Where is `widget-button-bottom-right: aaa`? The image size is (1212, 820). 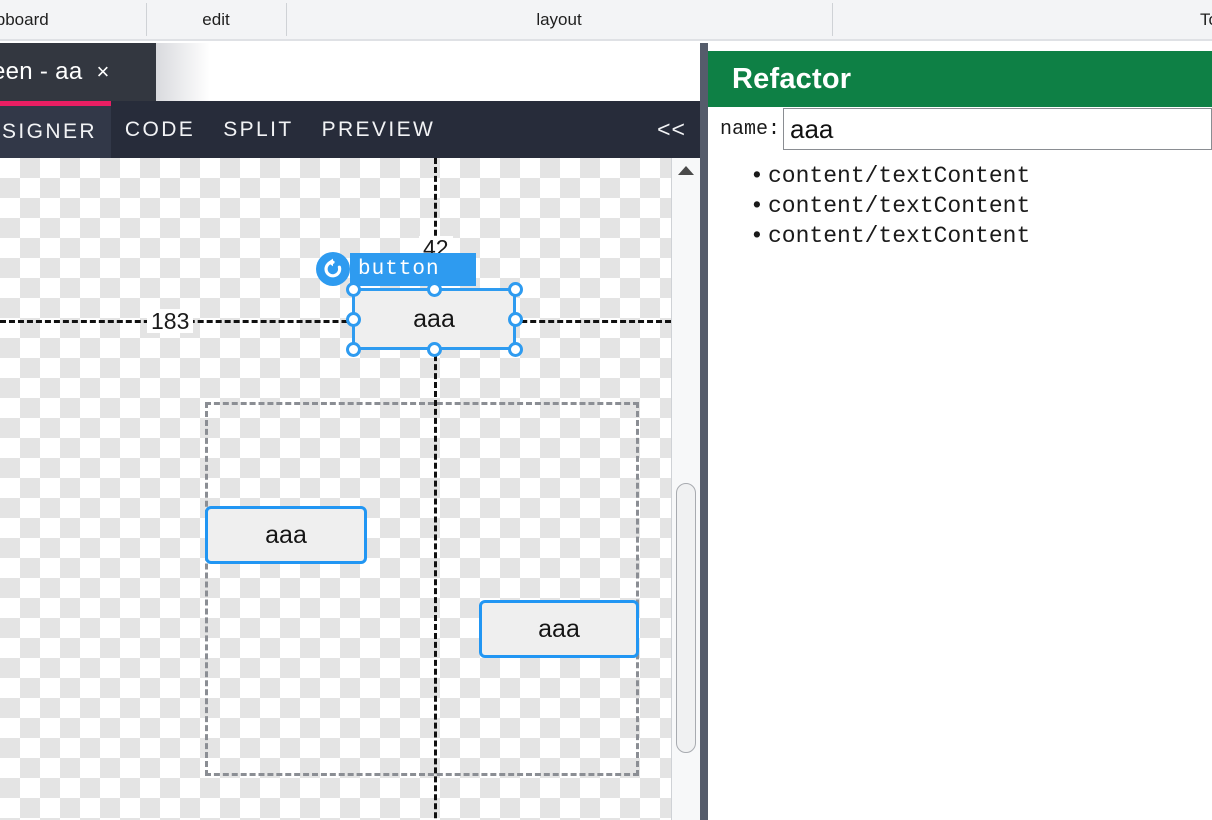 widget-button-bottom-right: aaa is located at coordinates (559, 629).